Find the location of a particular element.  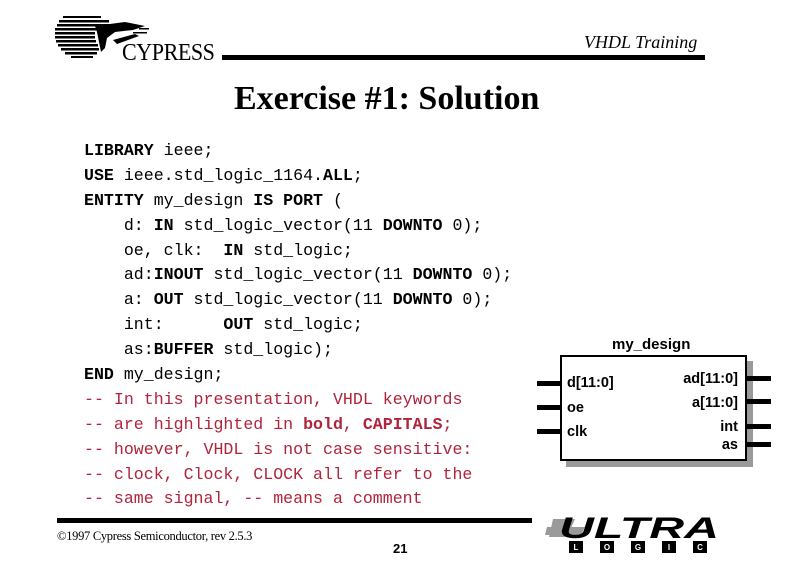

output-label-a: a[11:0] is located at coordinates (715, 403).